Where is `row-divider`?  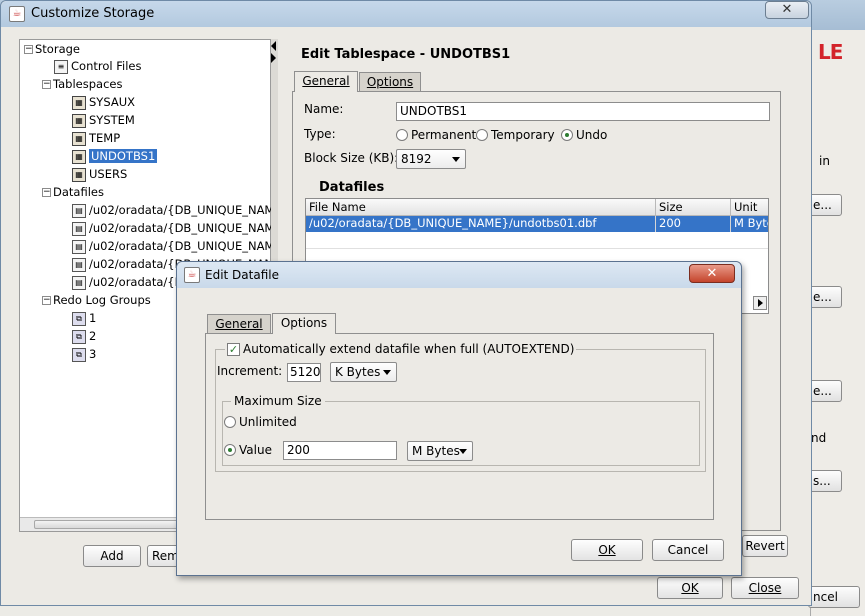
row-divider is located at coordinates (537, 248).